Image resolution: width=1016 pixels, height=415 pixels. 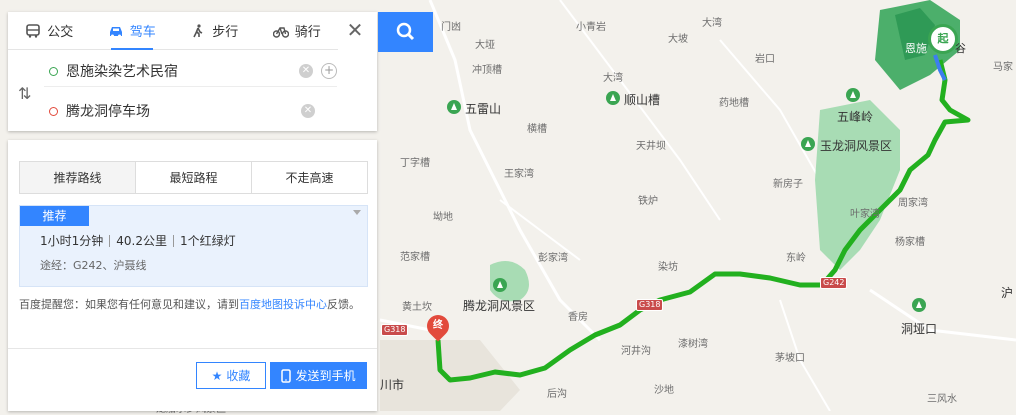 What do you see at coordinates (198, 30) in the screenshot?
I see `walk-icon` at bounding box center [198, 30].